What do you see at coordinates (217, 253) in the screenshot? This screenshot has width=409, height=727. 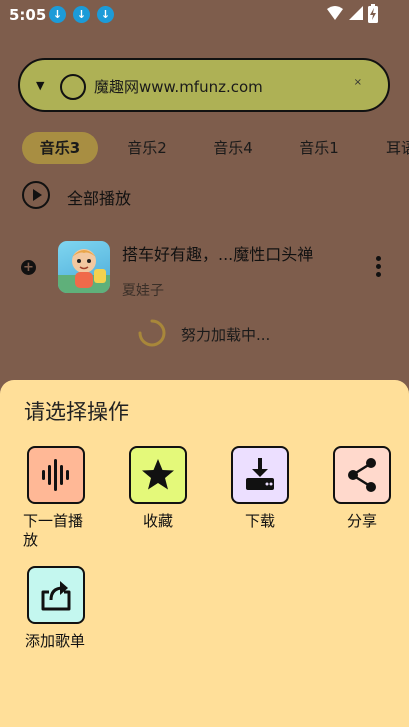 I see `song-title: 搭车好有趣，...魔性口头禅` at bounding box center [217, 253].